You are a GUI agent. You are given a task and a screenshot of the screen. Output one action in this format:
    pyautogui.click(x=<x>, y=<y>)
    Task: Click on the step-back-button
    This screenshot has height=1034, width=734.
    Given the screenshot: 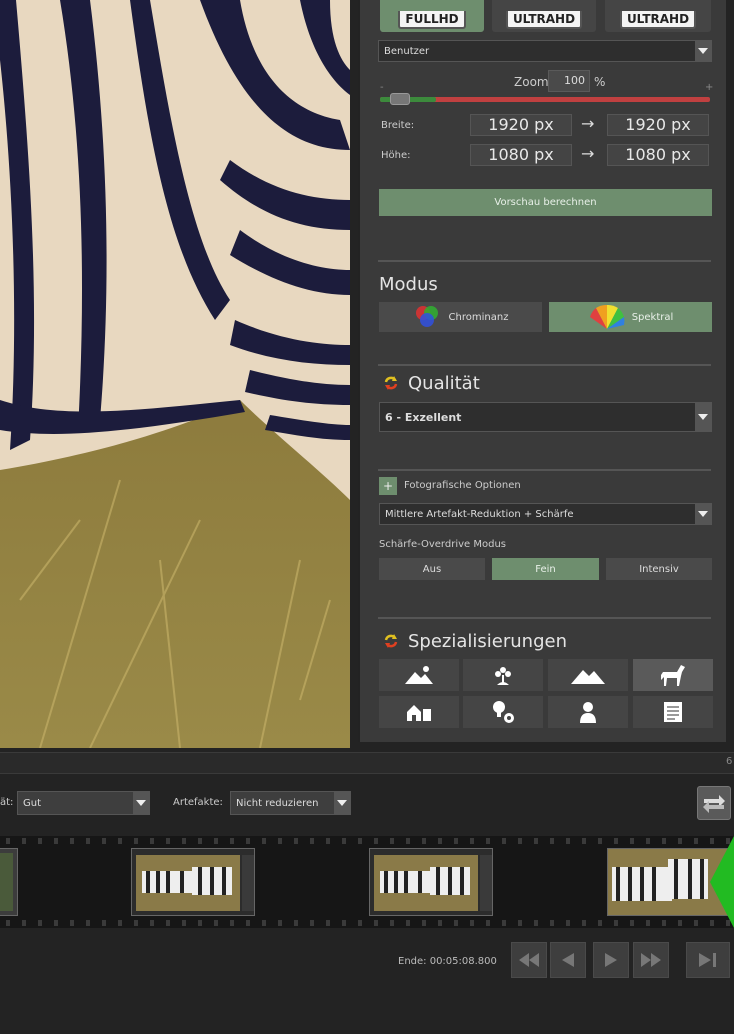 What is the action you would take?
    pyautogui.click(x=568, y=960)
    